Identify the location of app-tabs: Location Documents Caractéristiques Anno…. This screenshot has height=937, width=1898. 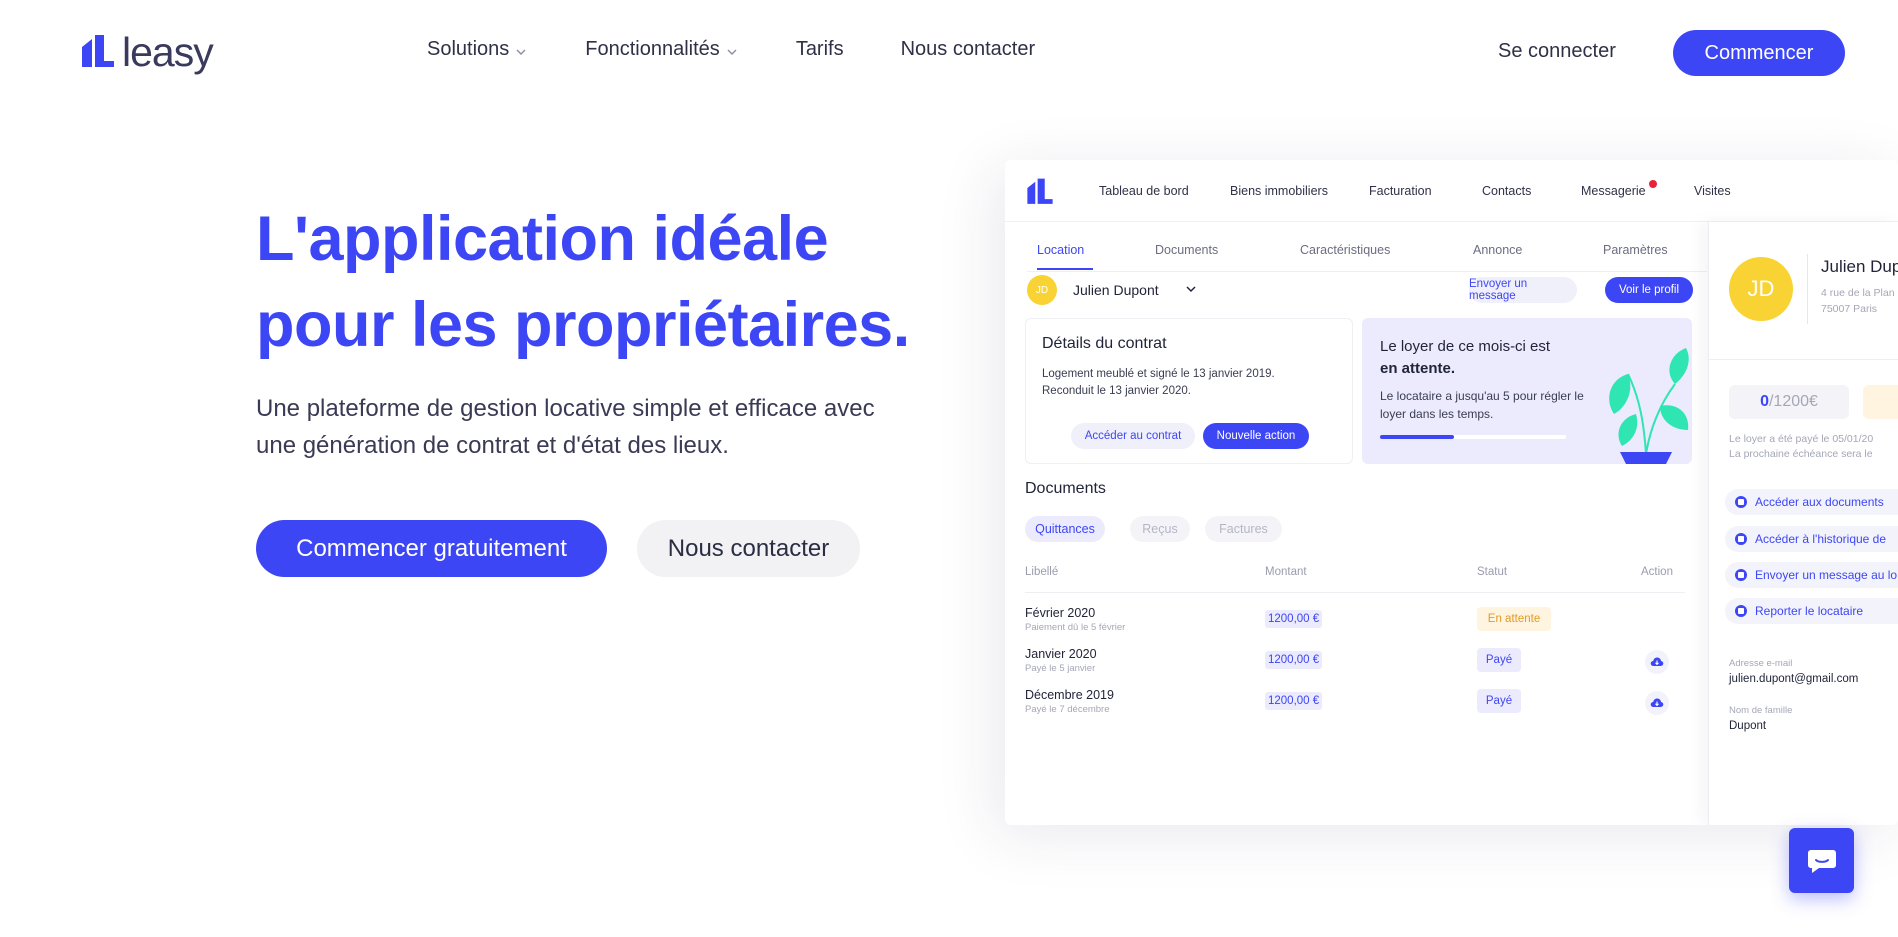
(1367, 252).